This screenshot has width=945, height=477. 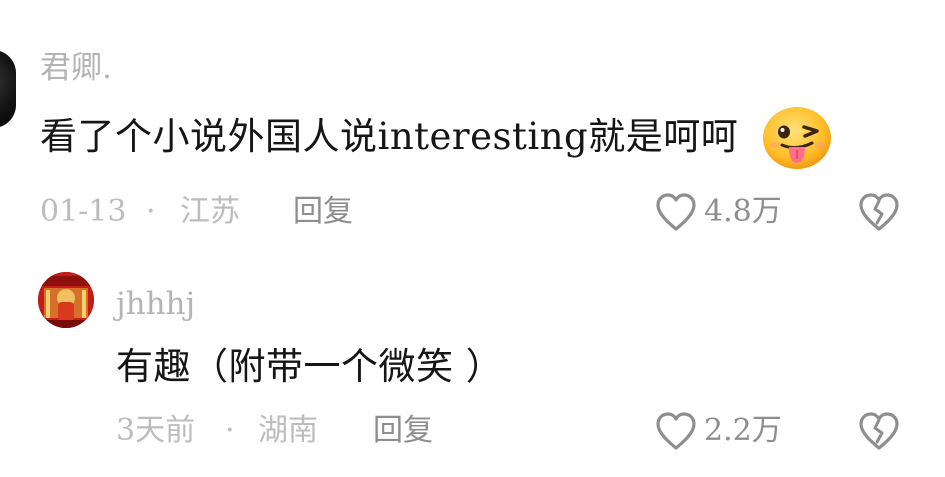 I want to click on reply-date: 3天前, so click(x=156, y=430).